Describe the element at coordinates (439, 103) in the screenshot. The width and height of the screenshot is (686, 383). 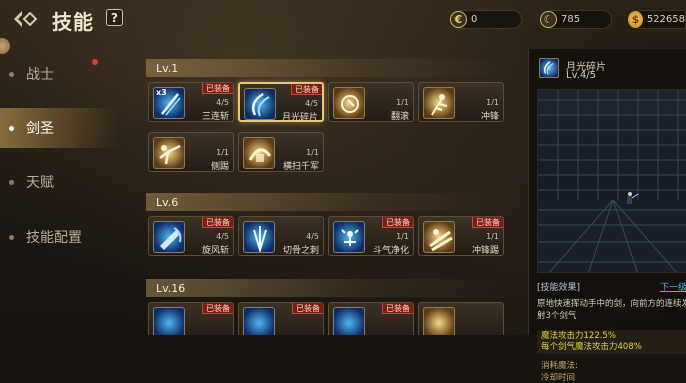
I see `charge-icon` at that location.